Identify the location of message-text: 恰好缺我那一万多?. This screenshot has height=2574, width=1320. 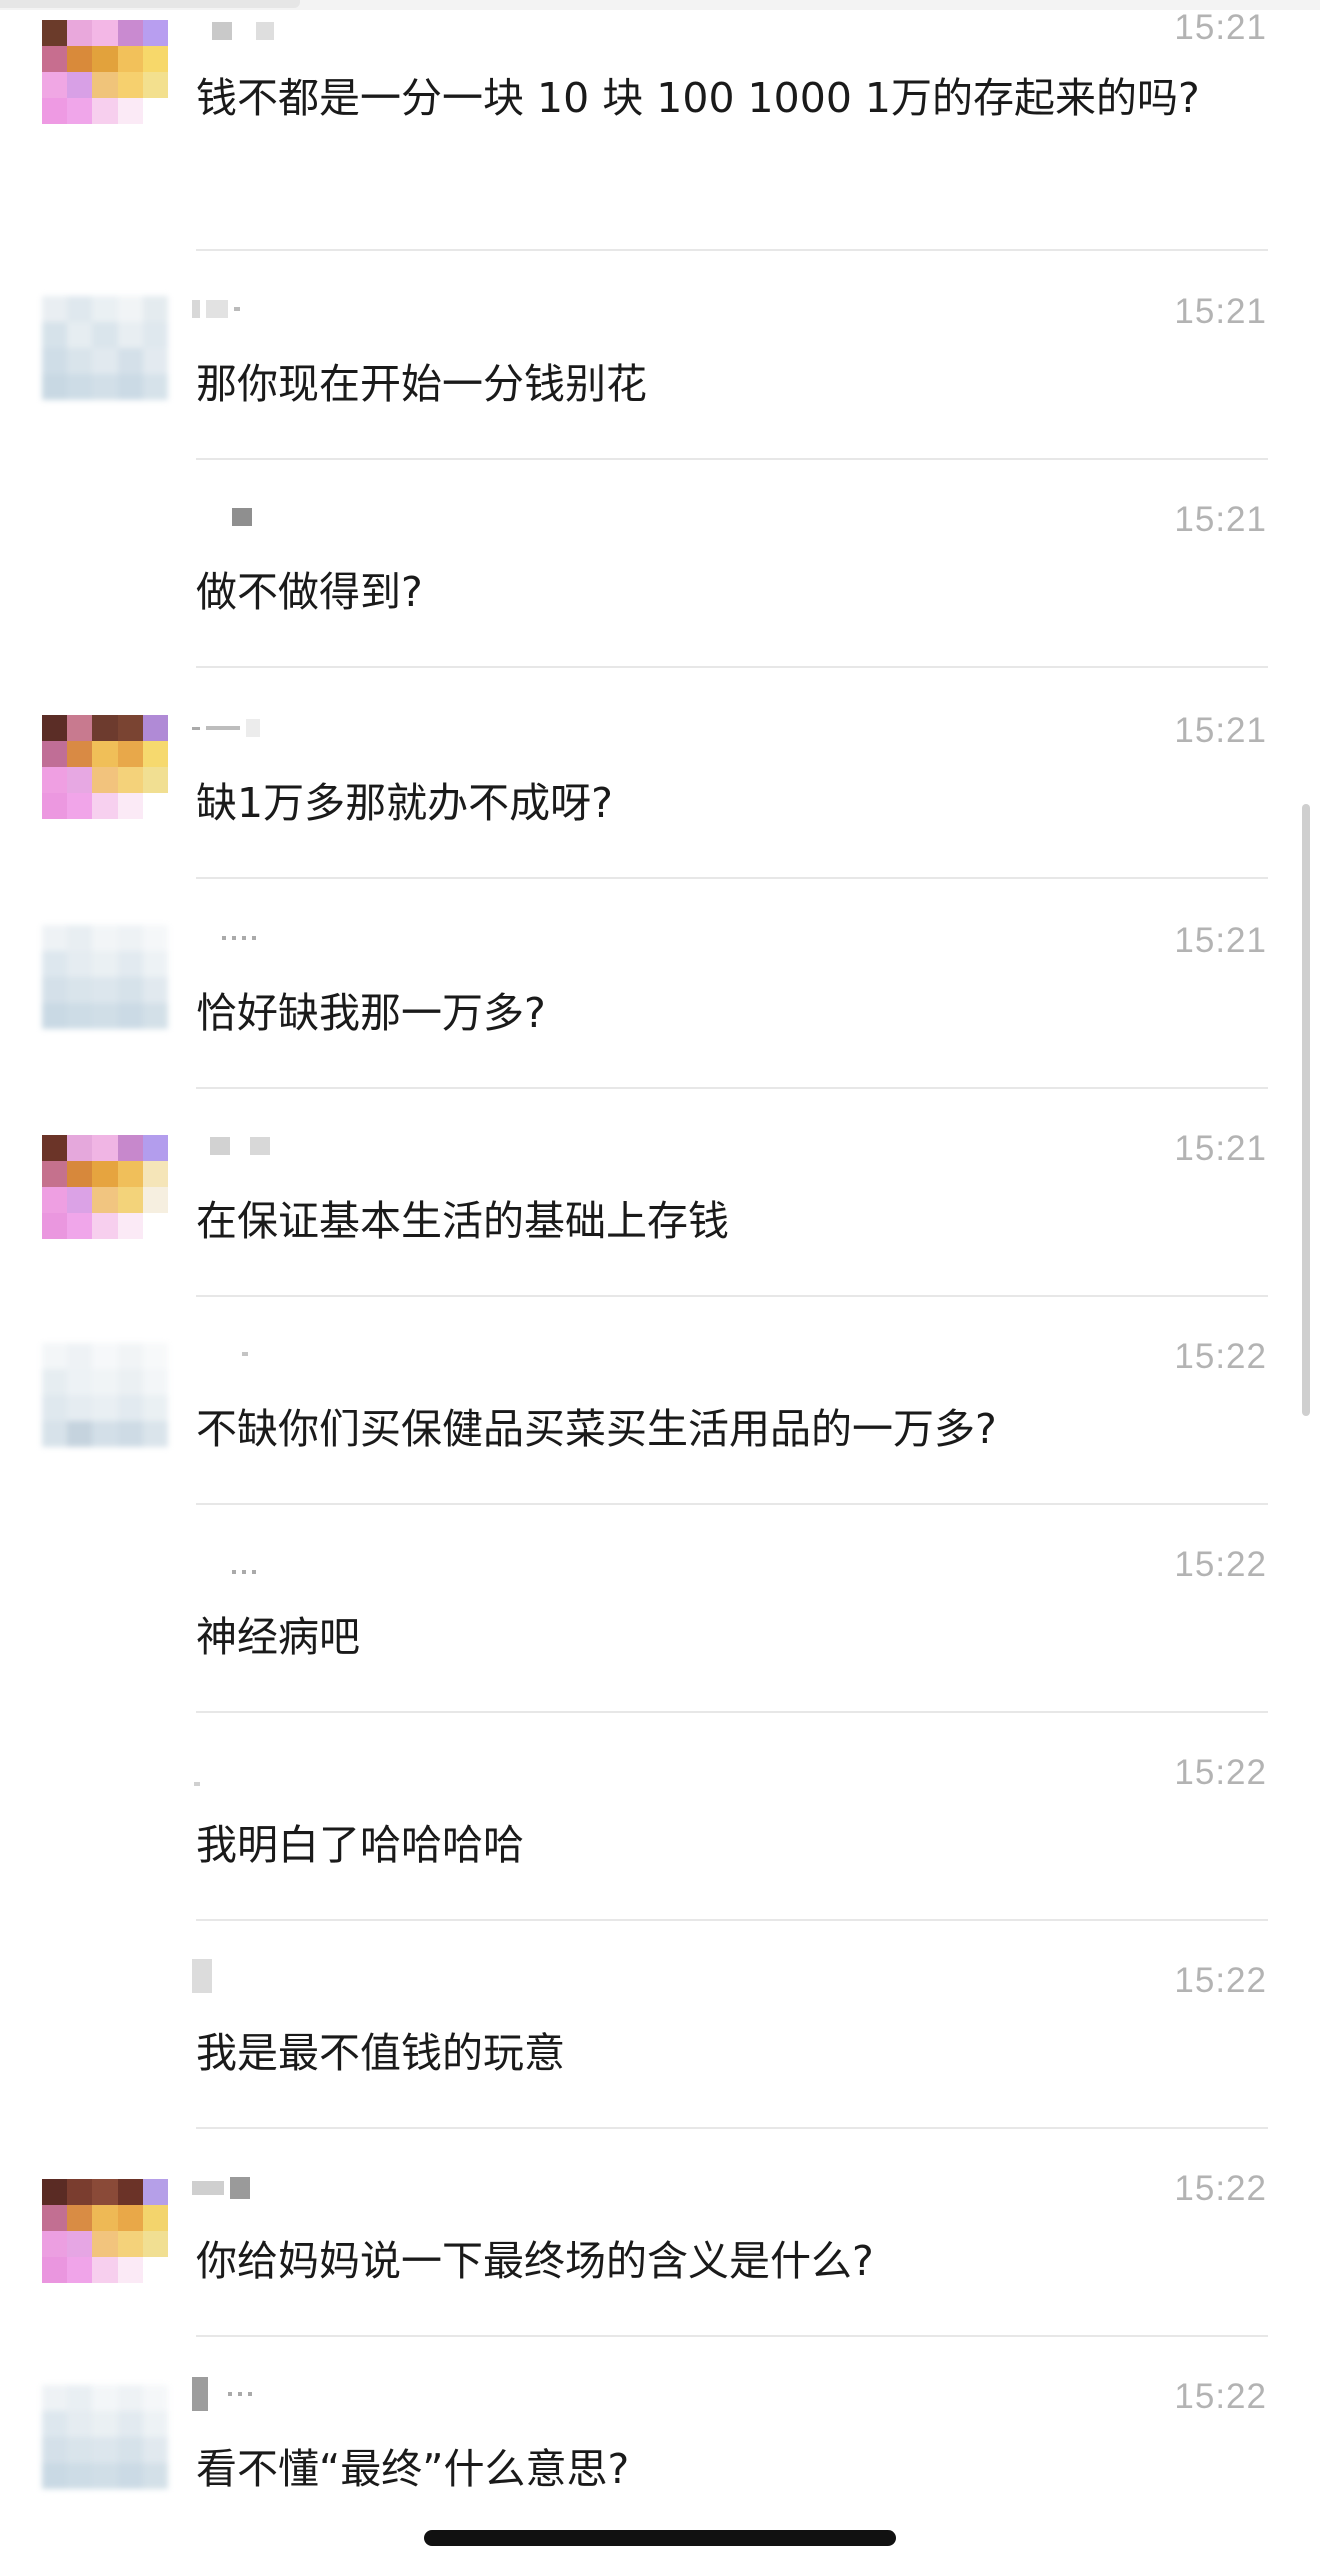
(371, 1013).